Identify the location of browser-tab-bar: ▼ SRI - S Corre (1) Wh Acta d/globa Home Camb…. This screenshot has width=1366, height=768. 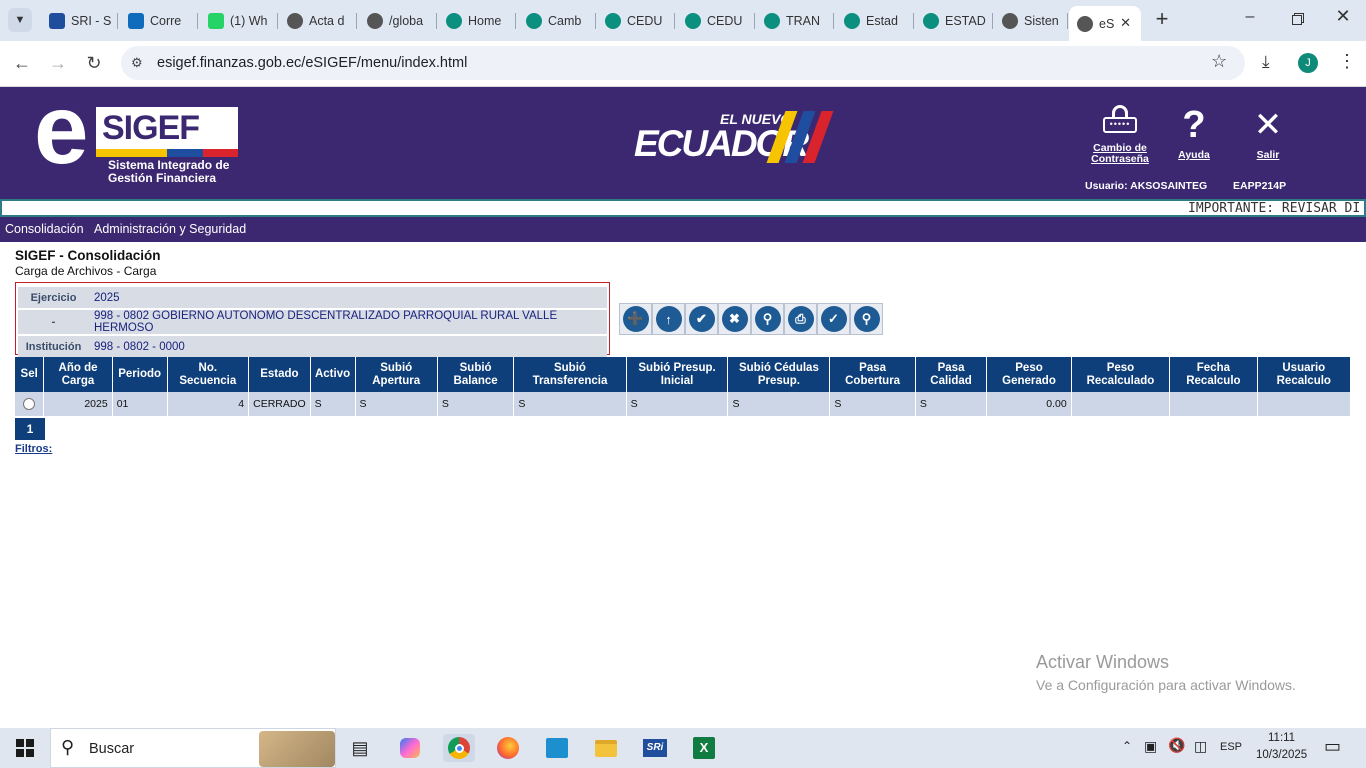
(683, 20).